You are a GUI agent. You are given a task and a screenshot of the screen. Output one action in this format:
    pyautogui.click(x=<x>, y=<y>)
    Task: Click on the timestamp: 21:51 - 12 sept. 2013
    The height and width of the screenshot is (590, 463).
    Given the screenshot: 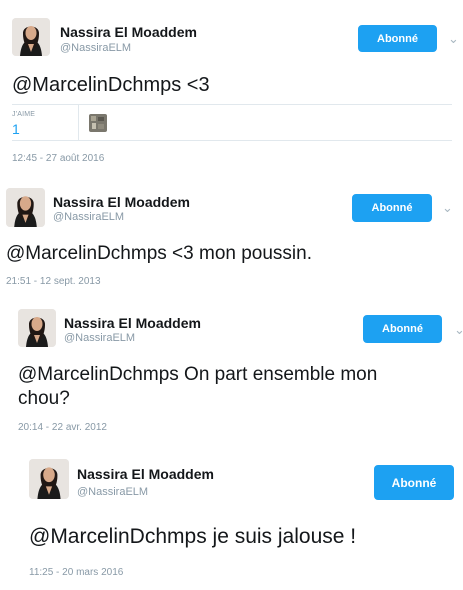 What is the action you would take?
    pyautogui.click(x=53, y=281)
    